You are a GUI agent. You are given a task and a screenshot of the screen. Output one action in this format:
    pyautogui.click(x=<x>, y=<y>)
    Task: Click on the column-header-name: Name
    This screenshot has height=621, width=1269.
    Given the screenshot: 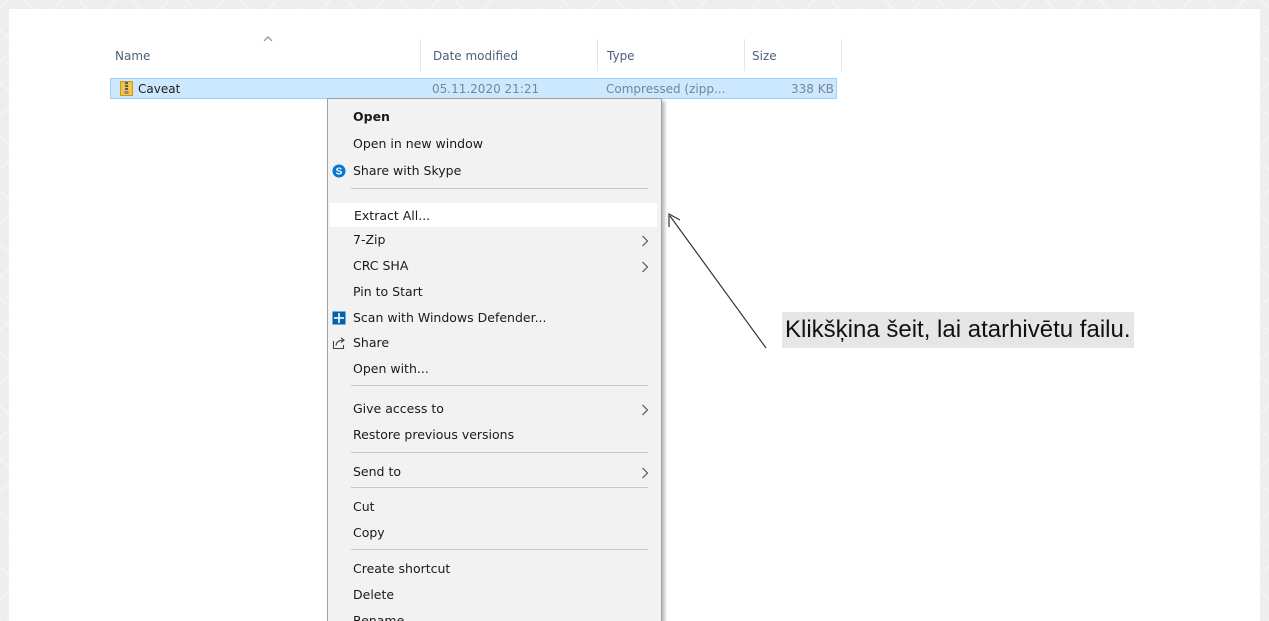 What is the action you would take?
    pyautogui.click(x=132, y=56)
    